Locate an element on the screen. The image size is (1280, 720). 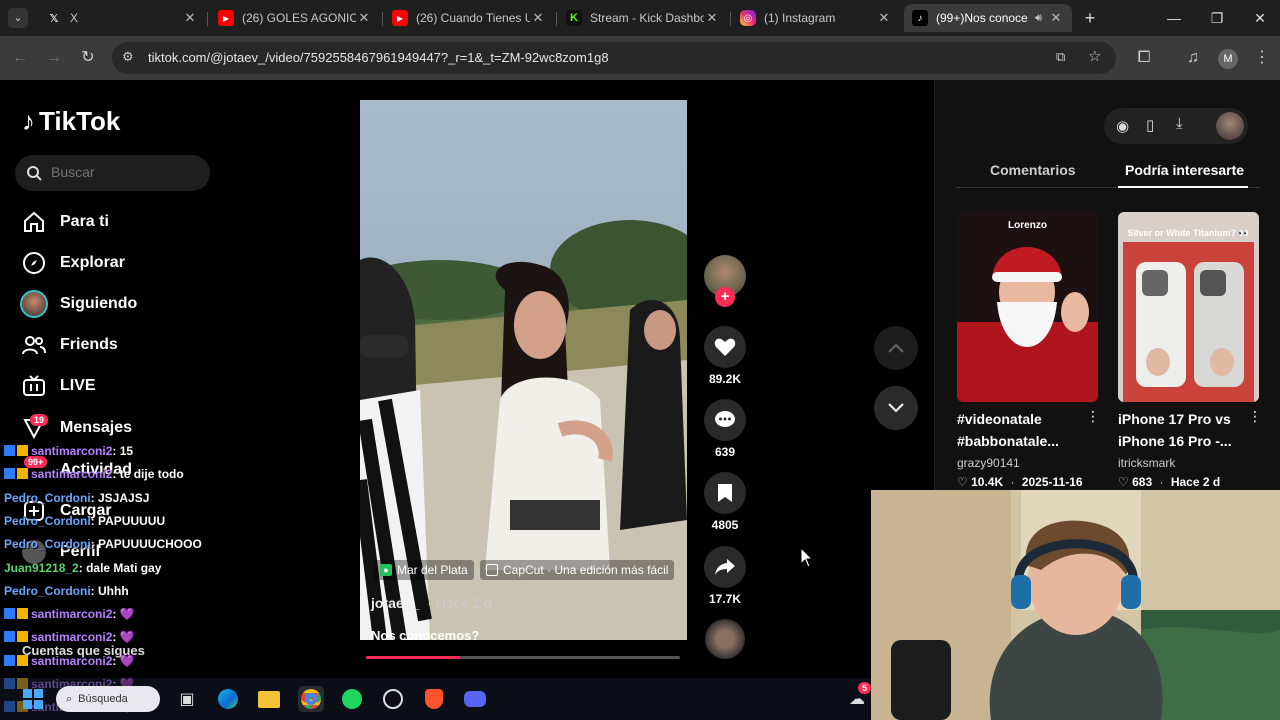
install-app-icon: ⧉ is located at coordinates (1060, 57).